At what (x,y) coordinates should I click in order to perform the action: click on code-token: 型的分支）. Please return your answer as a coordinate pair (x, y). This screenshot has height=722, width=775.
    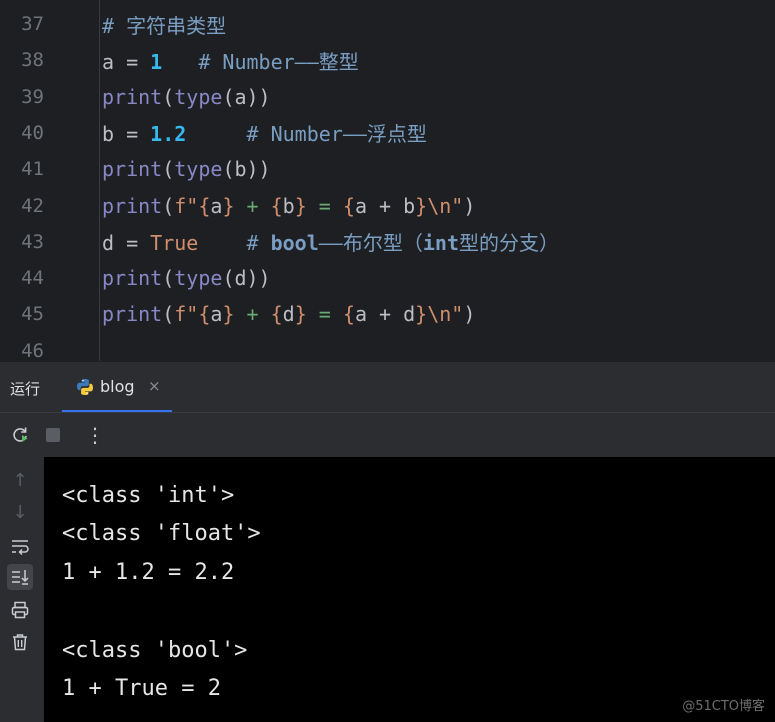
    Looking at the image, I should click on (508, 243).